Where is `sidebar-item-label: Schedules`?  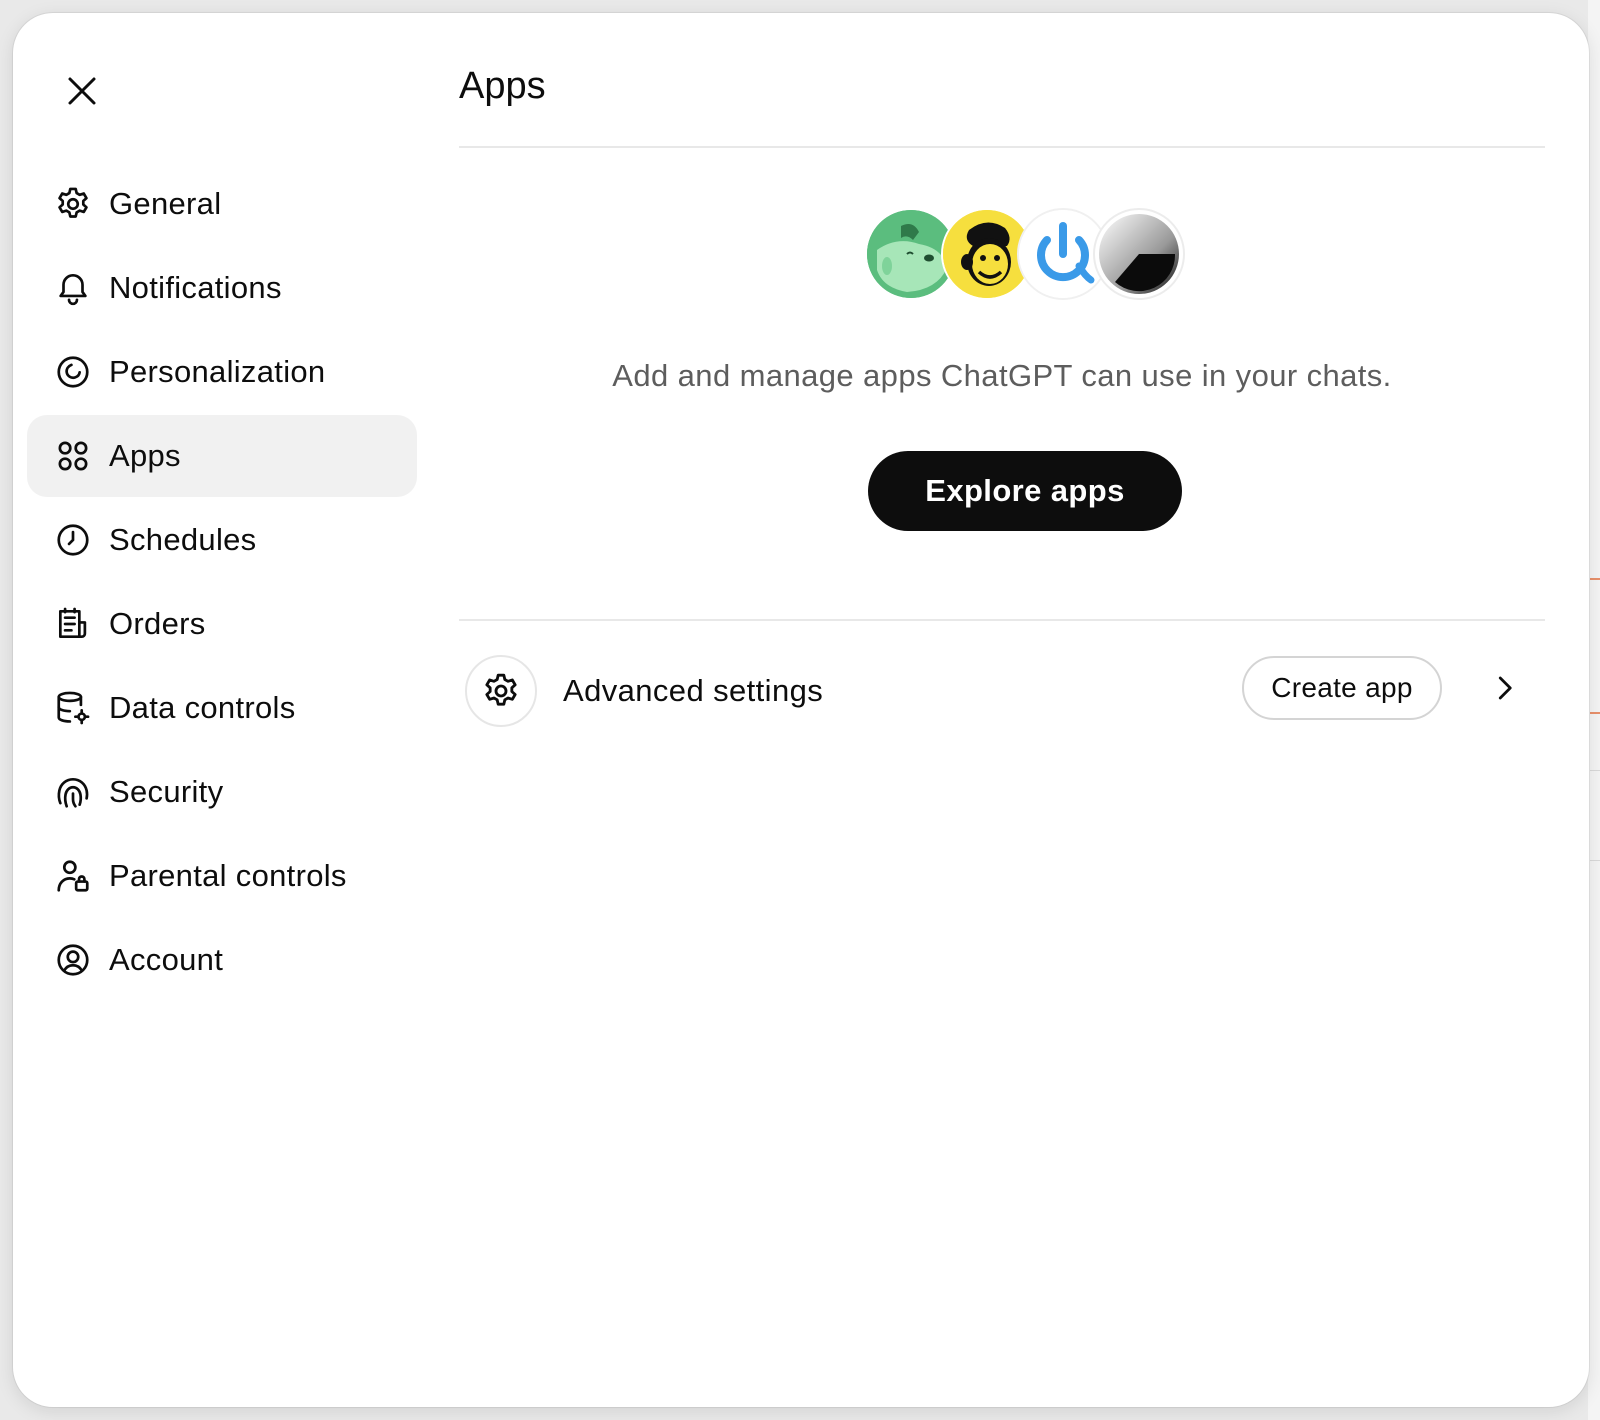 sidebar-item-label: Schedules is located at coordinates (183, 539).